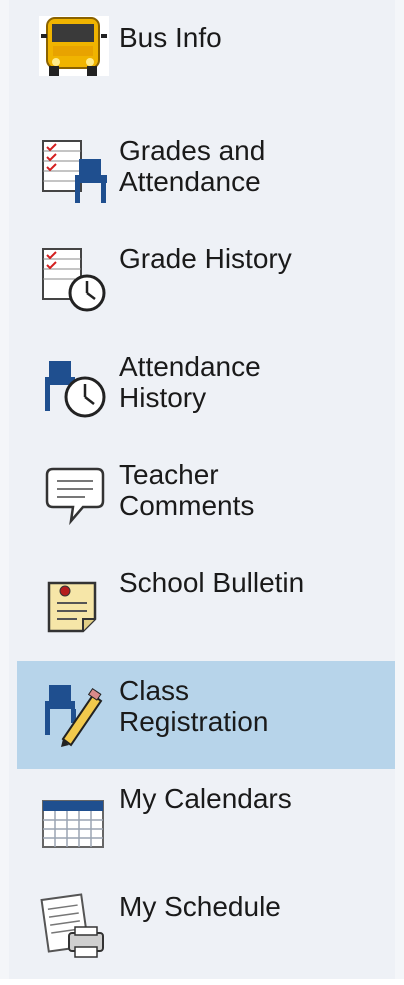 This screenshot has height=985, width=404. Describe the element at coordinates (205, 798) in the screenshot. I see `nav-item-label: My Calendars` at that location.